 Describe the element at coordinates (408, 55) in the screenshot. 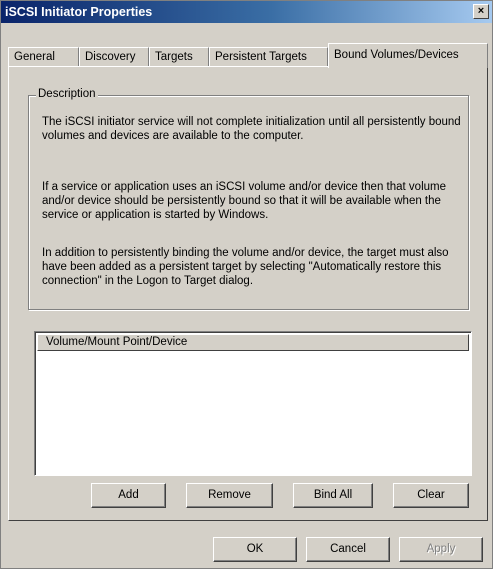

I see `tab-bound-volumes-devices: Bound Volumes/Devices` at that location.